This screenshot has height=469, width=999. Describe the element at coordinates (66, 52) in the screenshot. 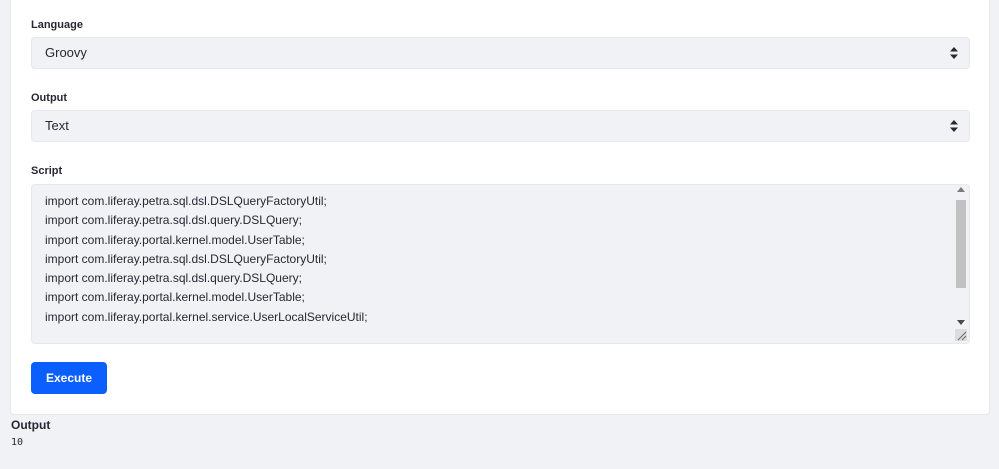

I see `language-selected-value: Groovy` at that location.